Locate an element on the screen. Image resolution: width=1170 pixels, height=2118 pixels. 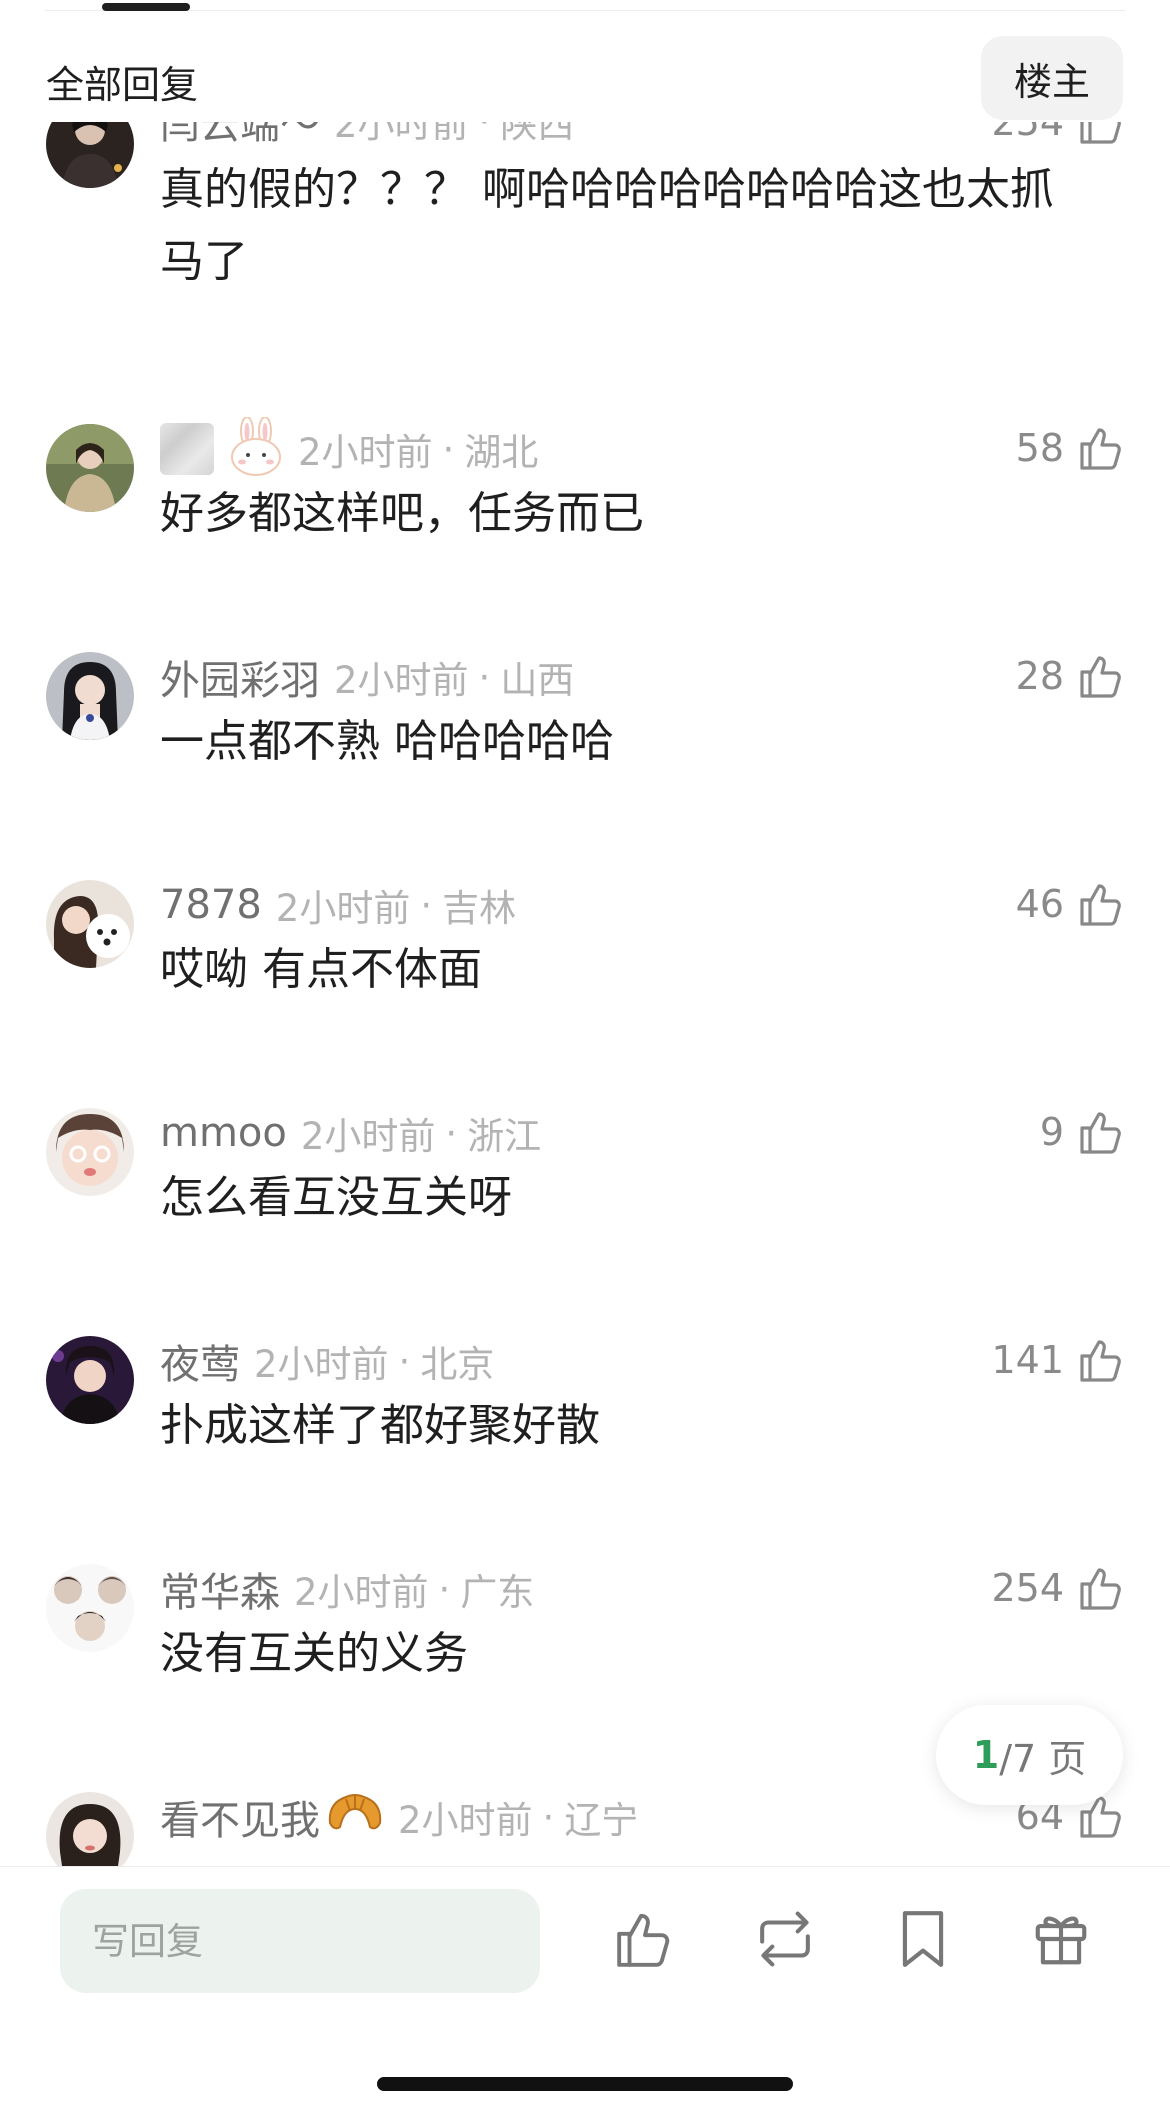
comment-meta: mmoo 2小时前 · 浙江 is located at coordinates (350, 1133).